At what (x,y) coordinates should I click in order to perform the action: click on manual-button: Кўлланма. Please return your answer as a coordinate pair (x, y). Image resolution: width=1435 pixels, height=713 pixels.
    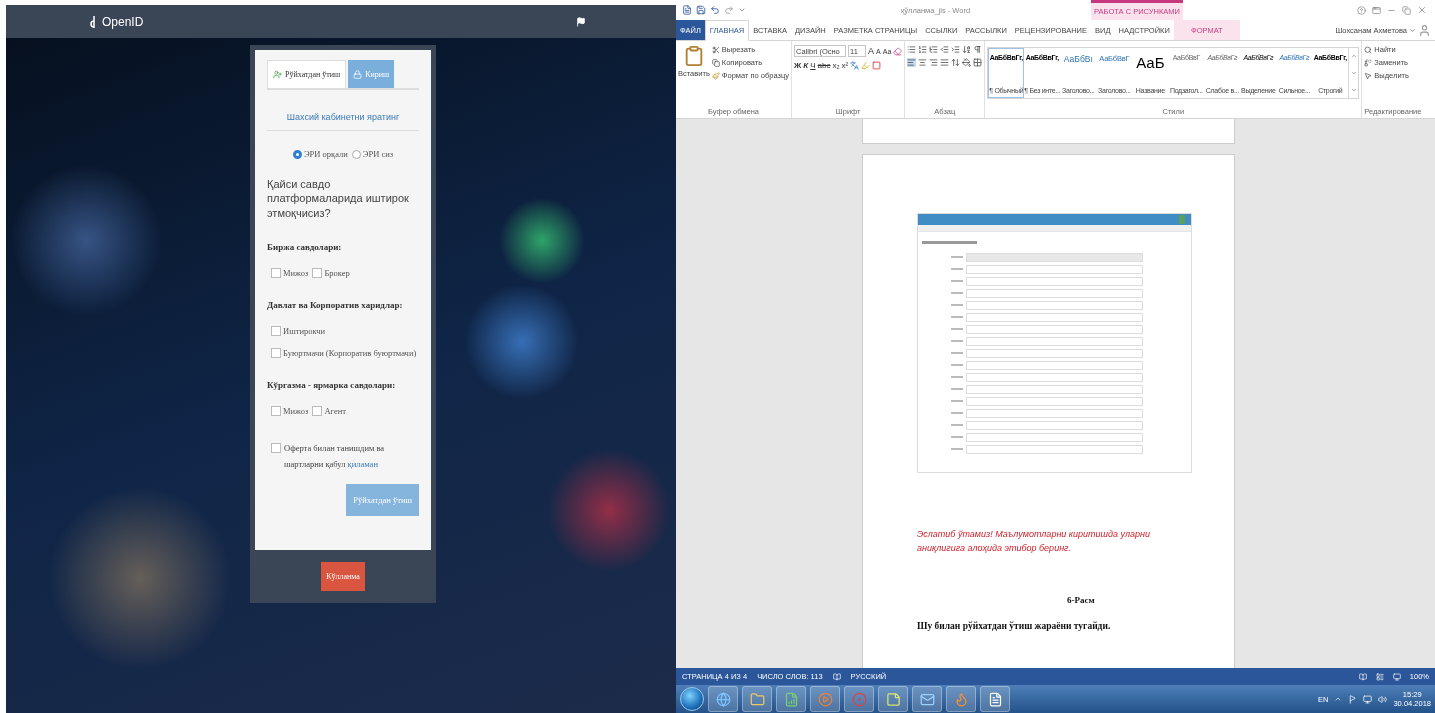
    Looking at the image, I should click on (343, 576).